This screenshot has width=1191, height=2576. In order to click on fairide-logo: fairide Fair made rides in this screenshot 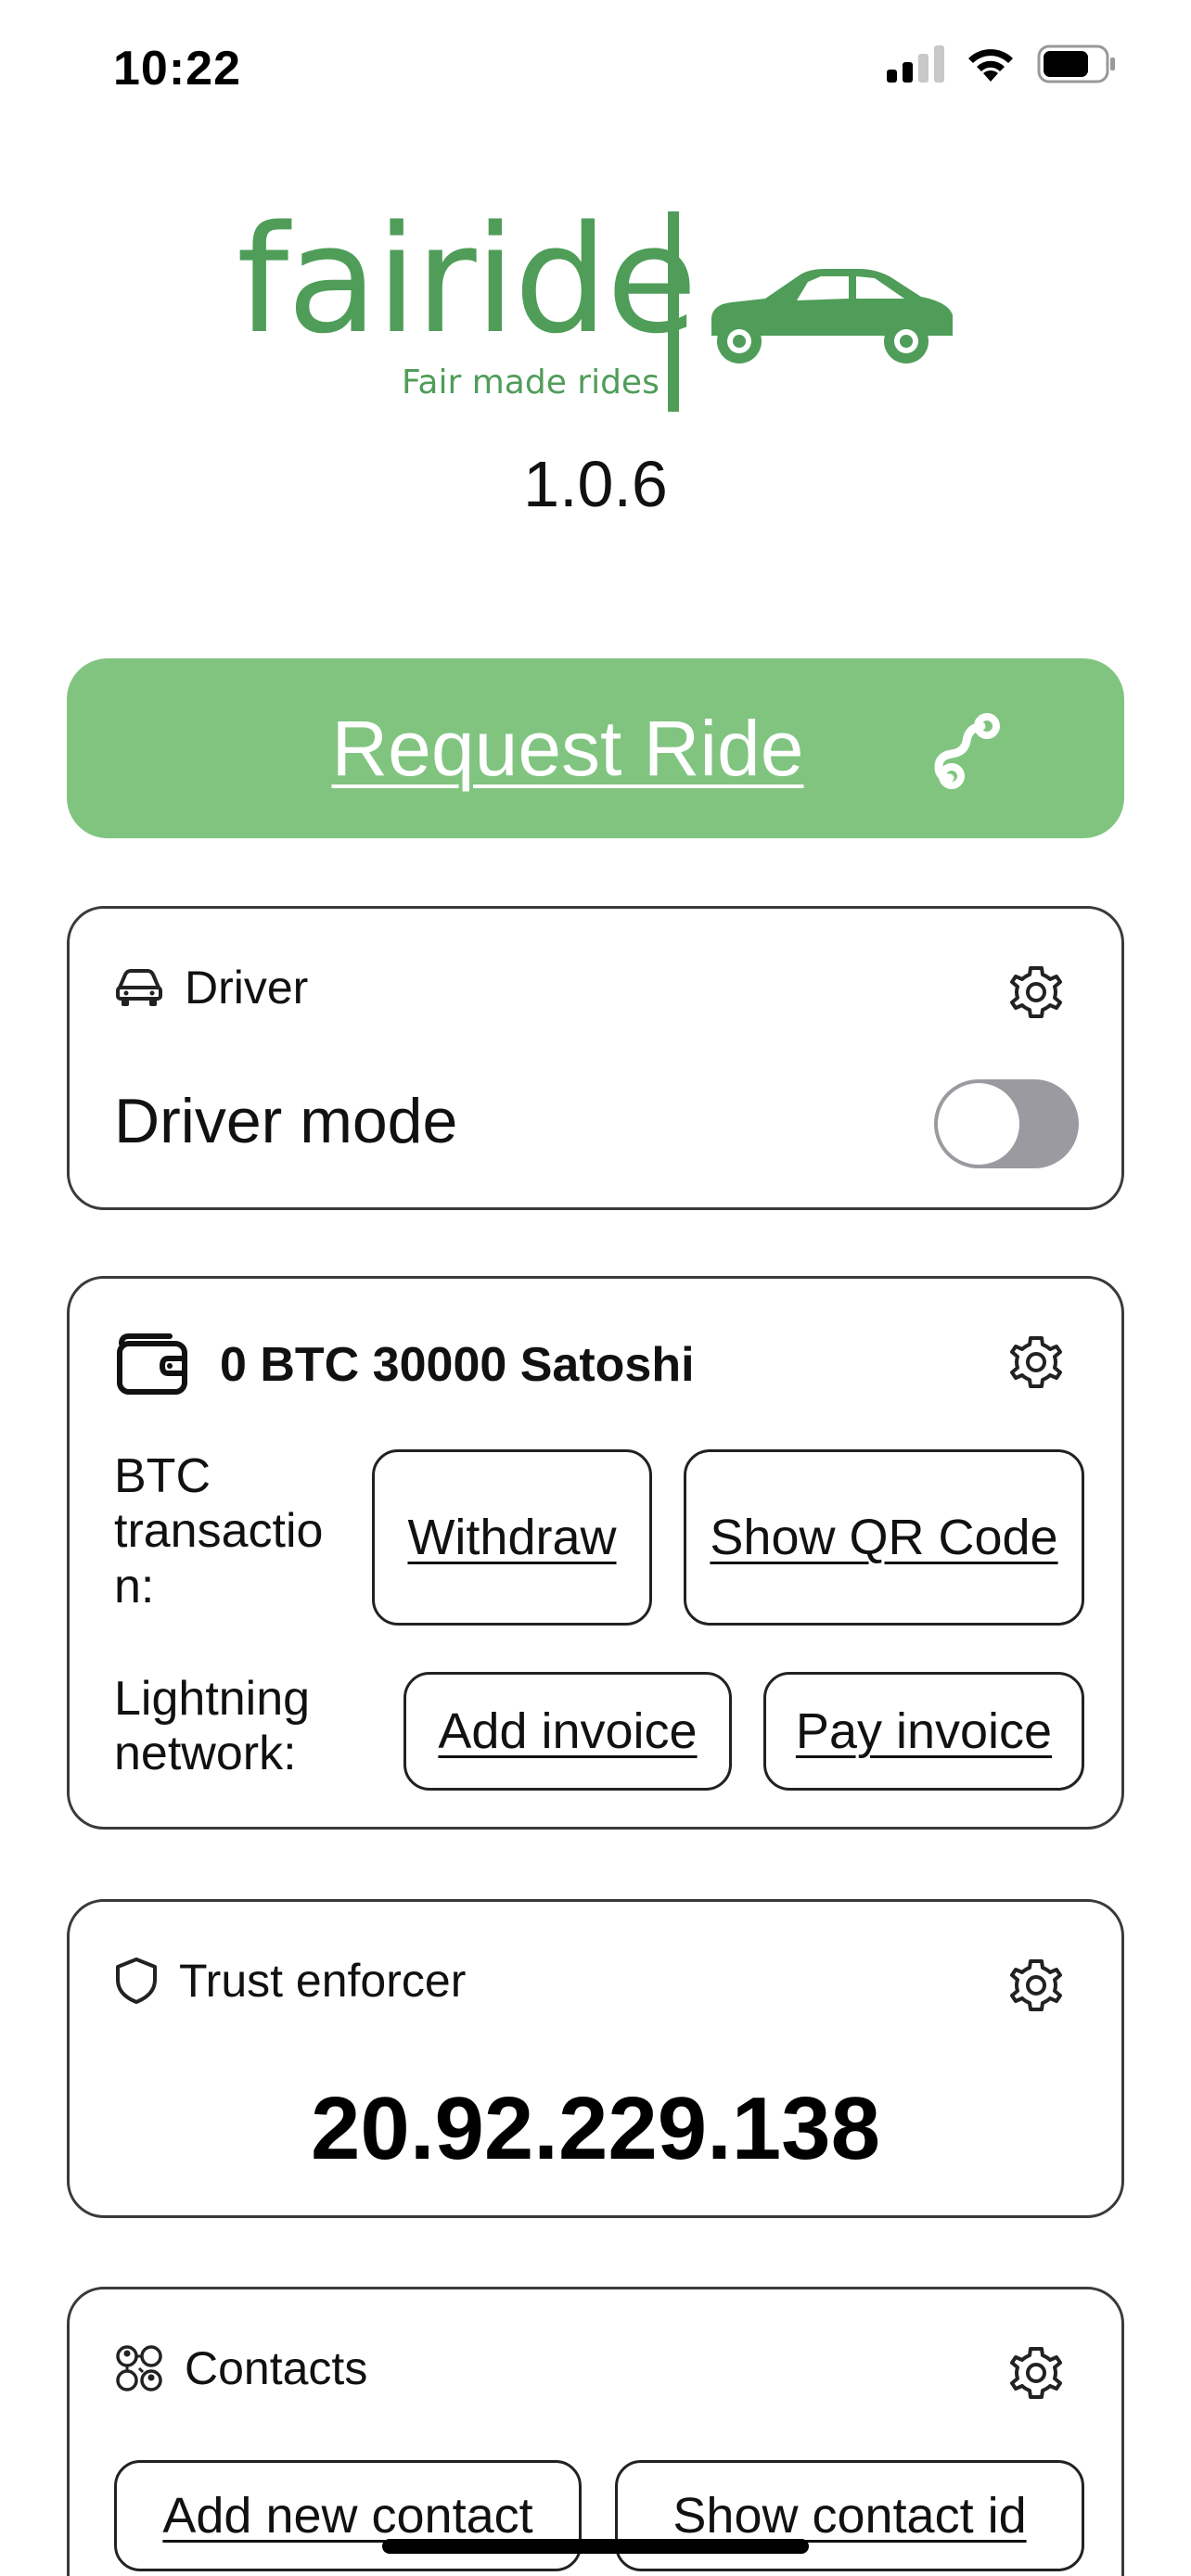, I will do `click(598, 312)`.